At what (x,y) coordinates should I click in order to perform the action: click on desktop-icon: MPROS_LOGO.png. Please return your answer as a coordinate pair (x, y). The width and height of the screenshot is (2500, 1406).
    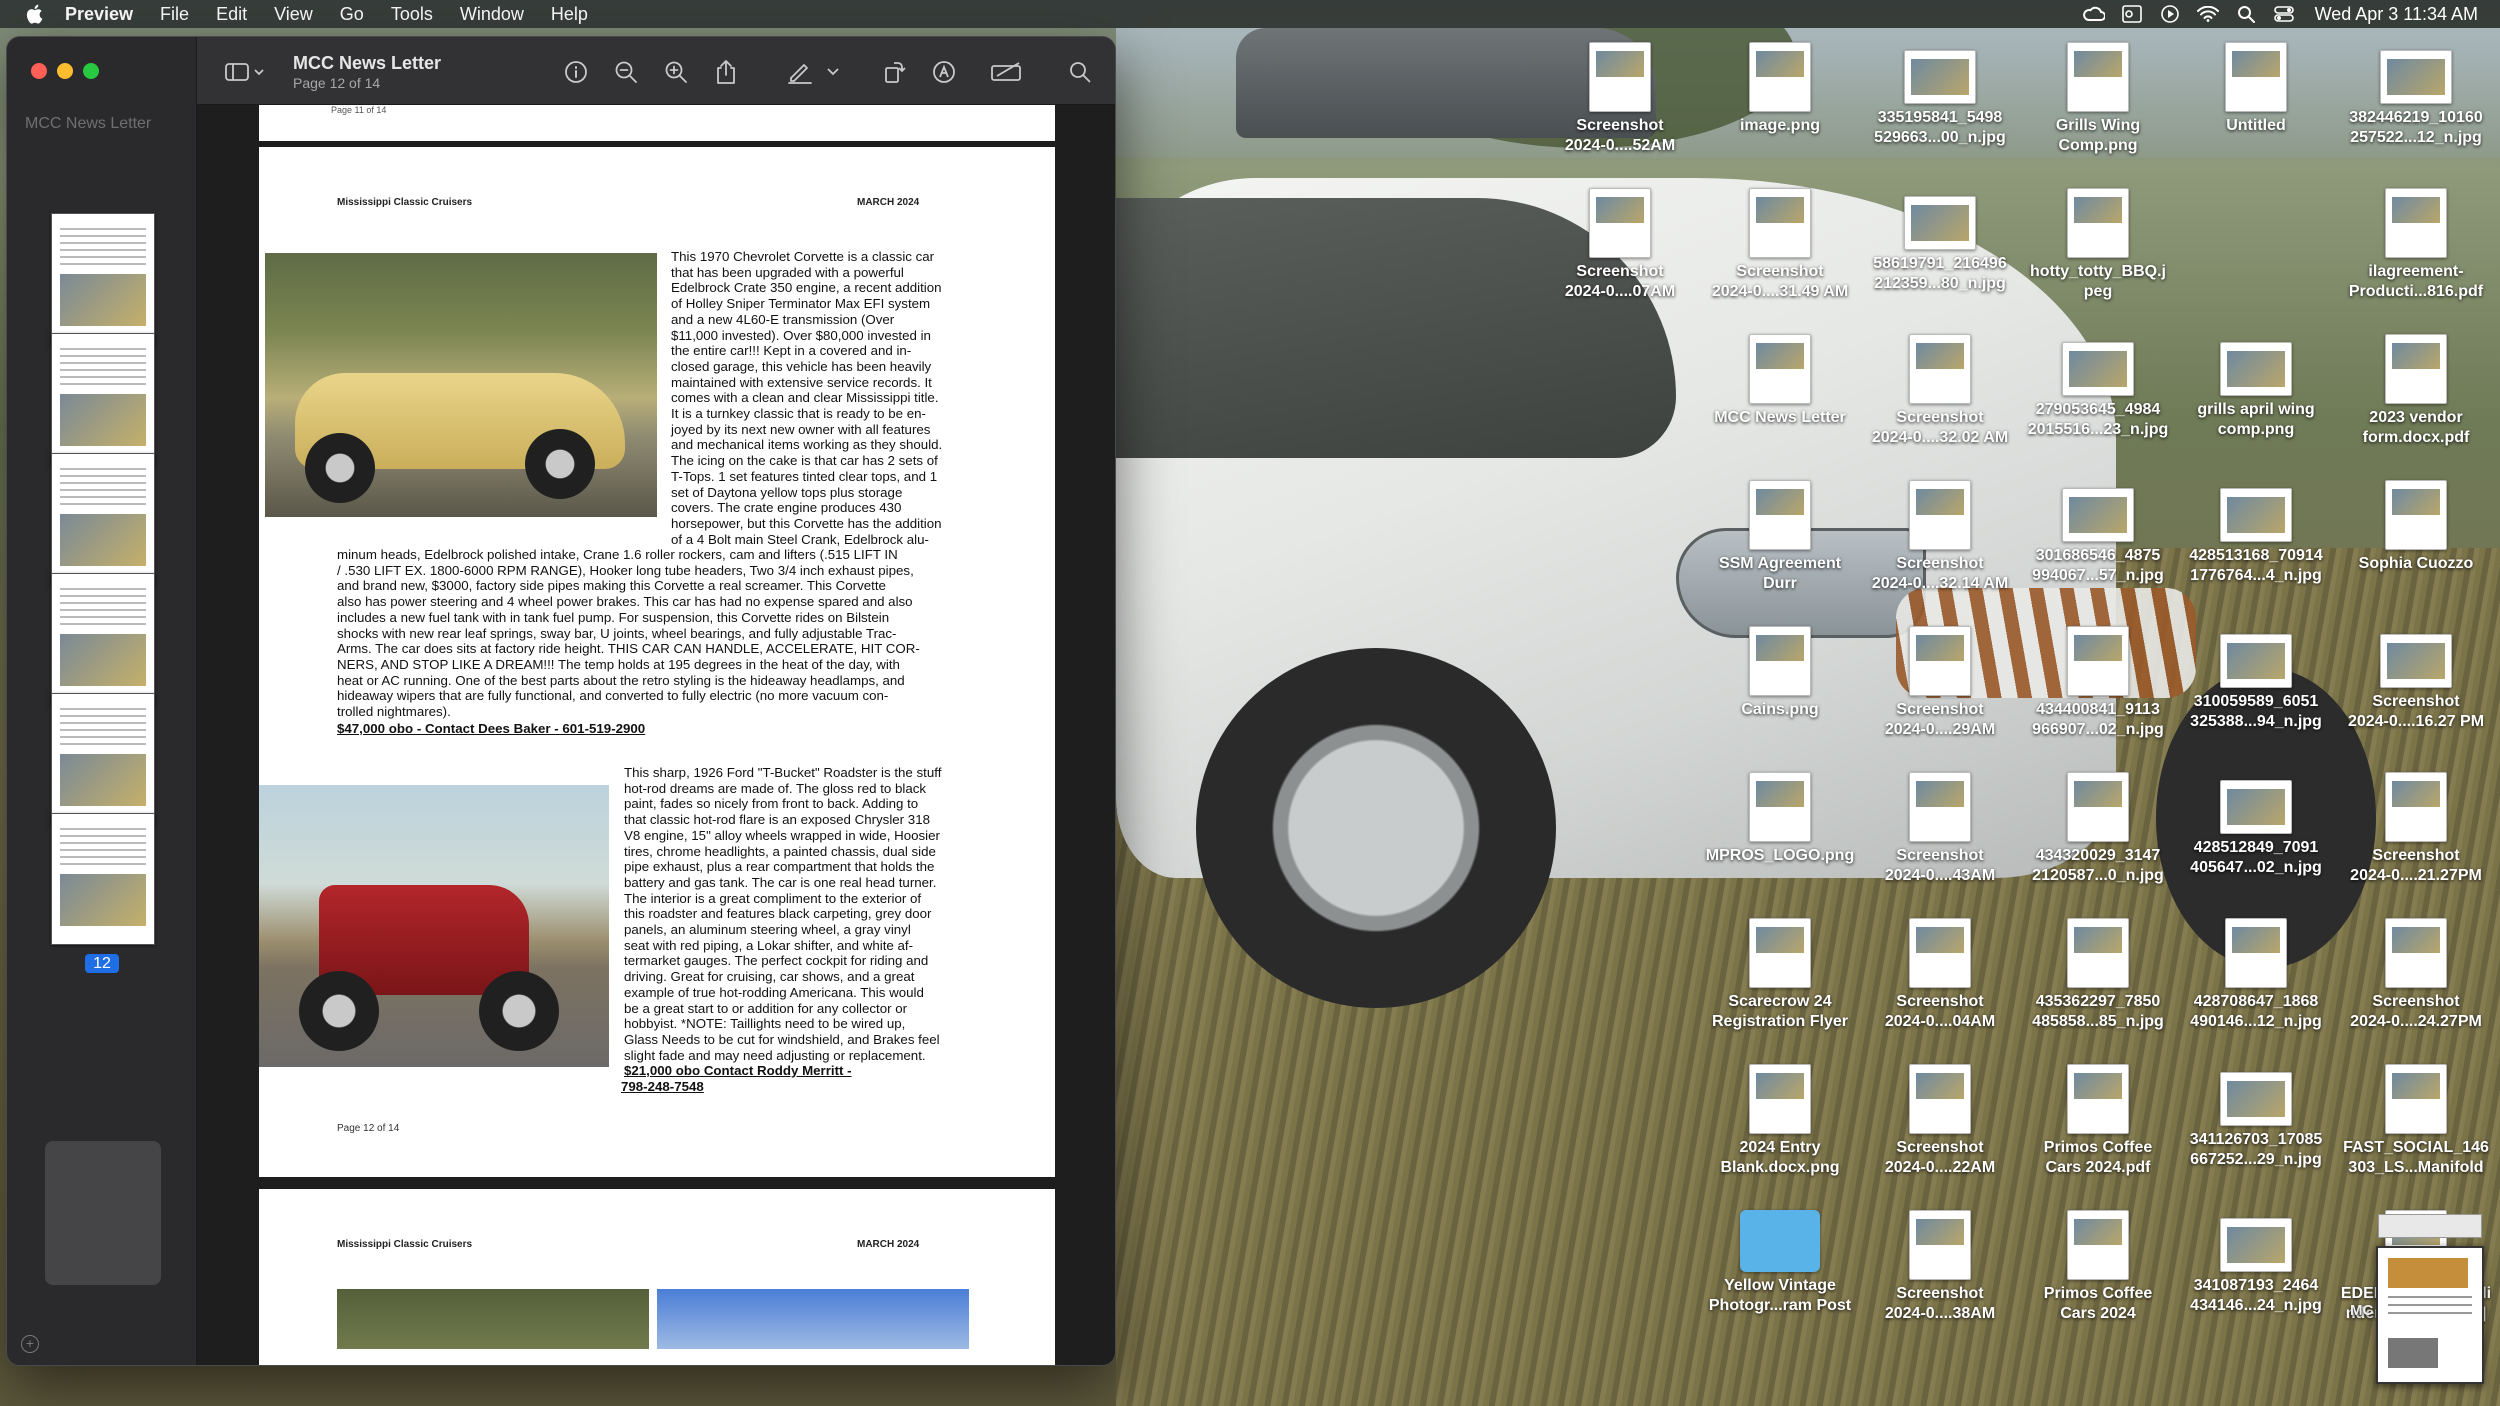
    Looking at the image, I should click on (1780, 819).